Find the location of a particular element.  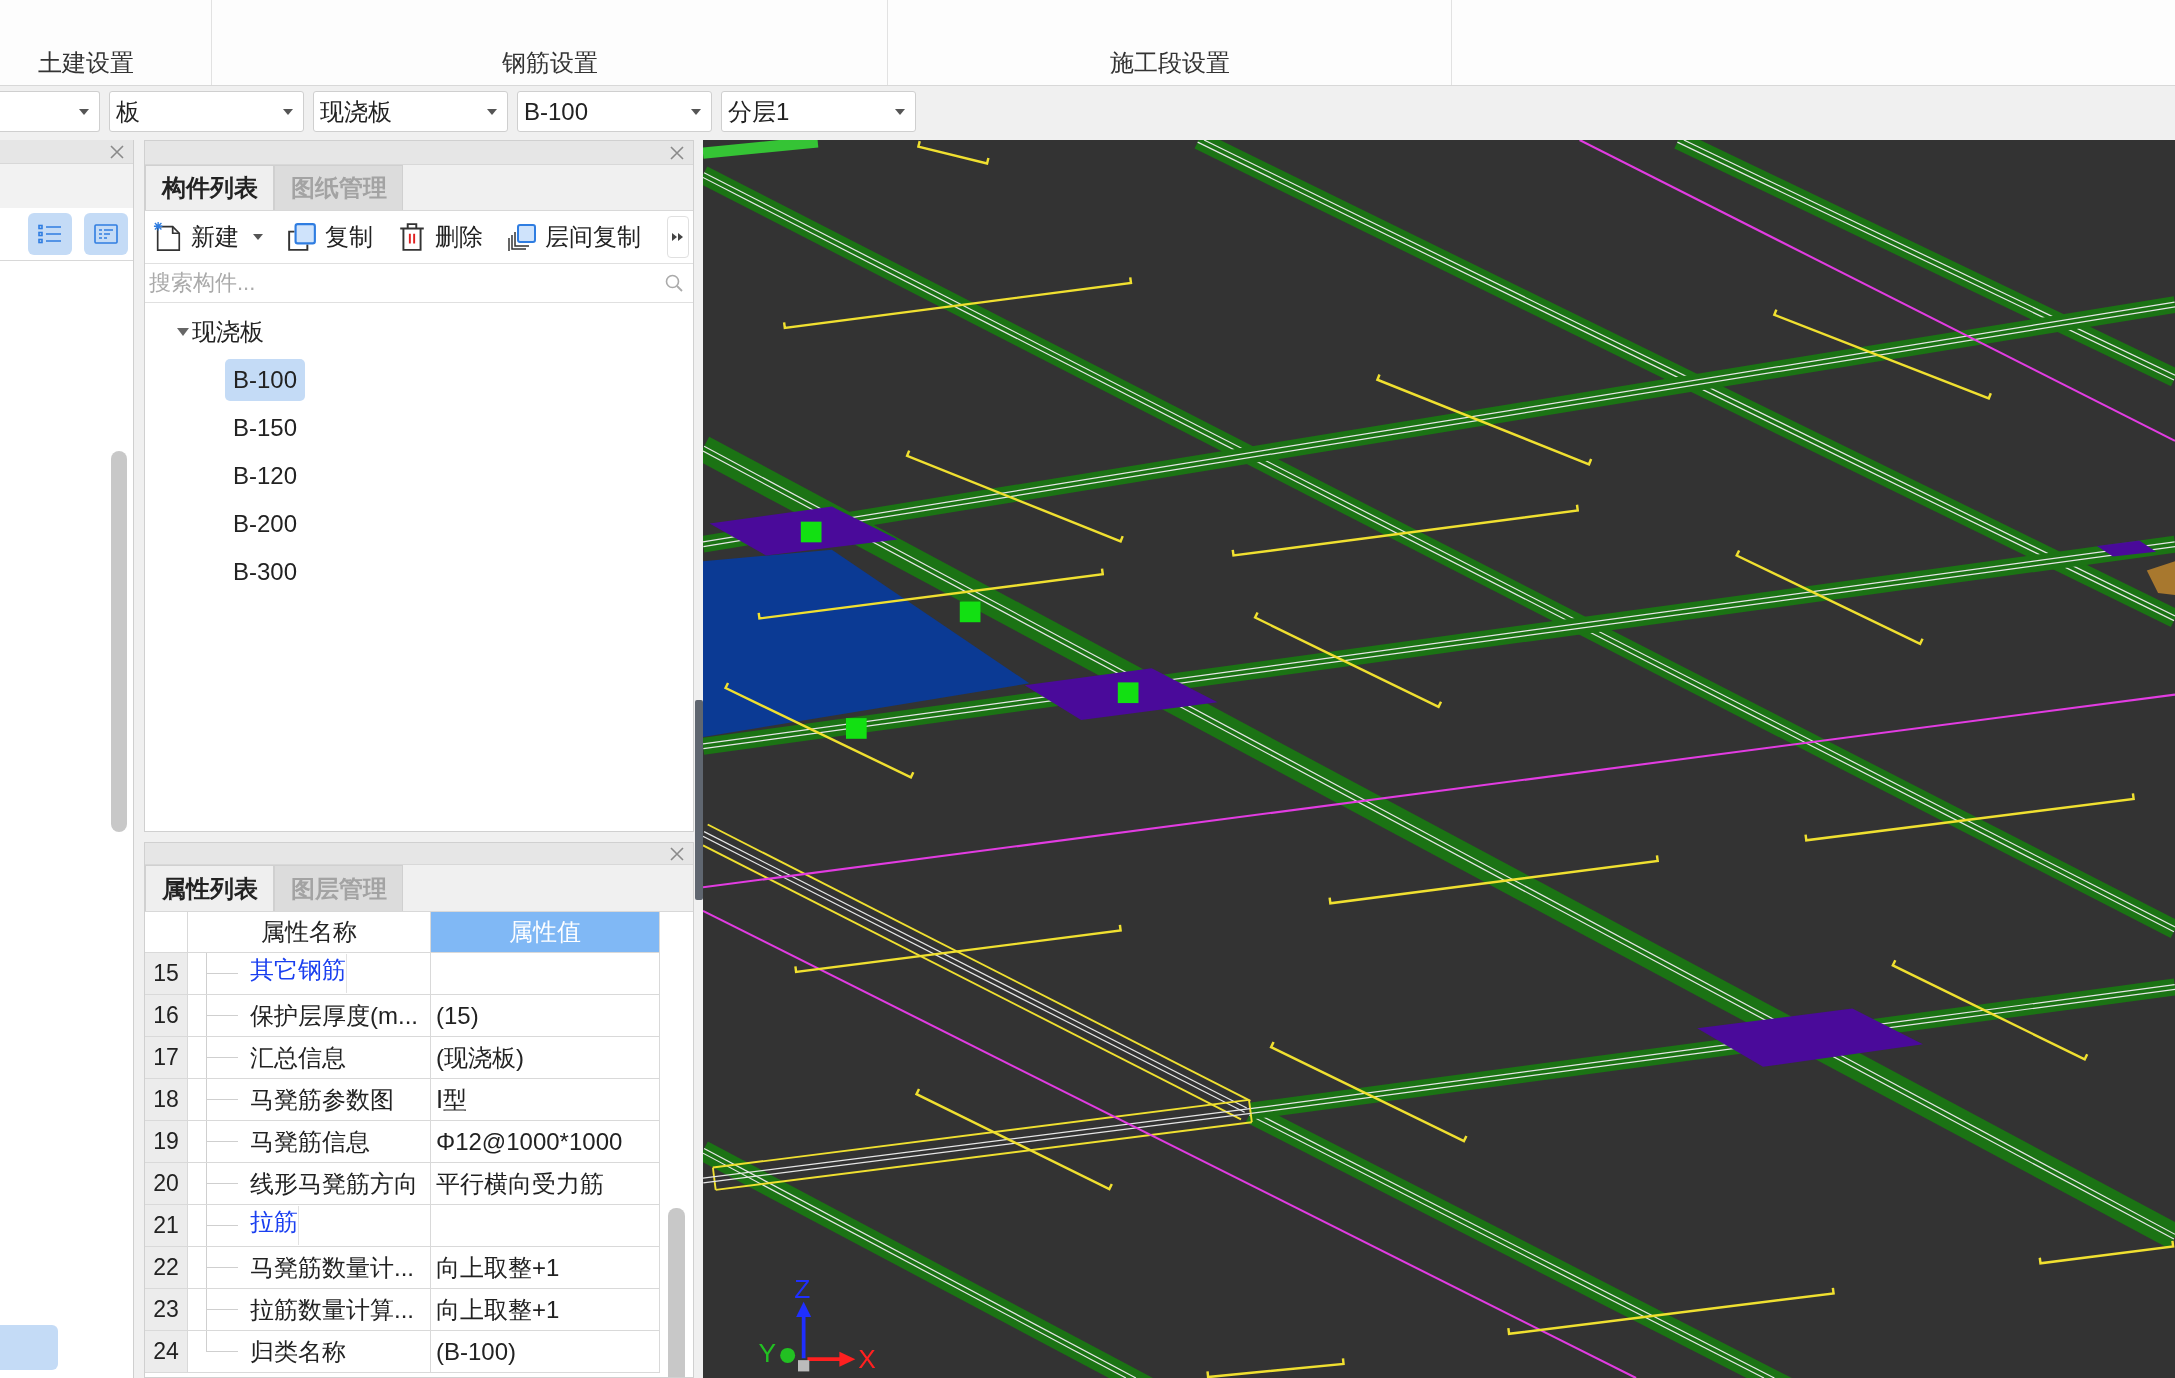

new-button: 新建 is located at coordinates (208, 237).